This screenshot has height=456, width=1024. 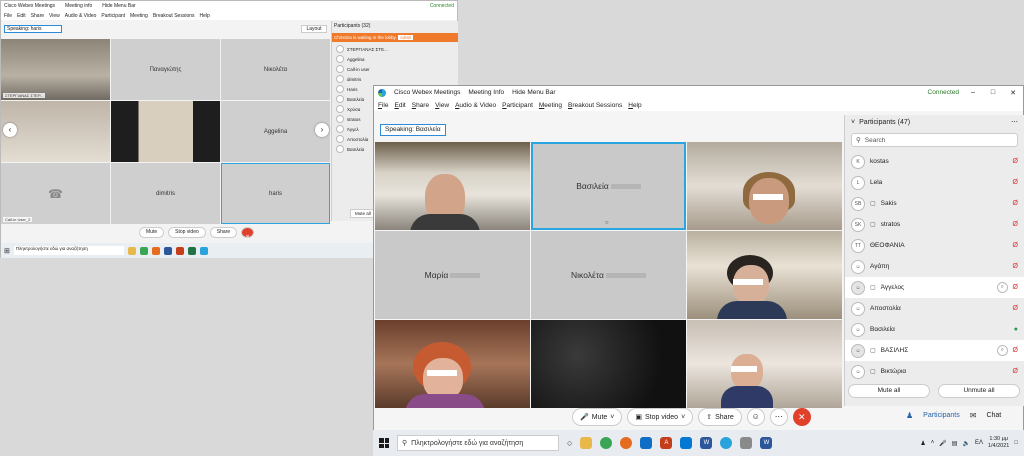 I want to click on mute-button: 🎤 Mute ˅, so click(x=597, y=417).